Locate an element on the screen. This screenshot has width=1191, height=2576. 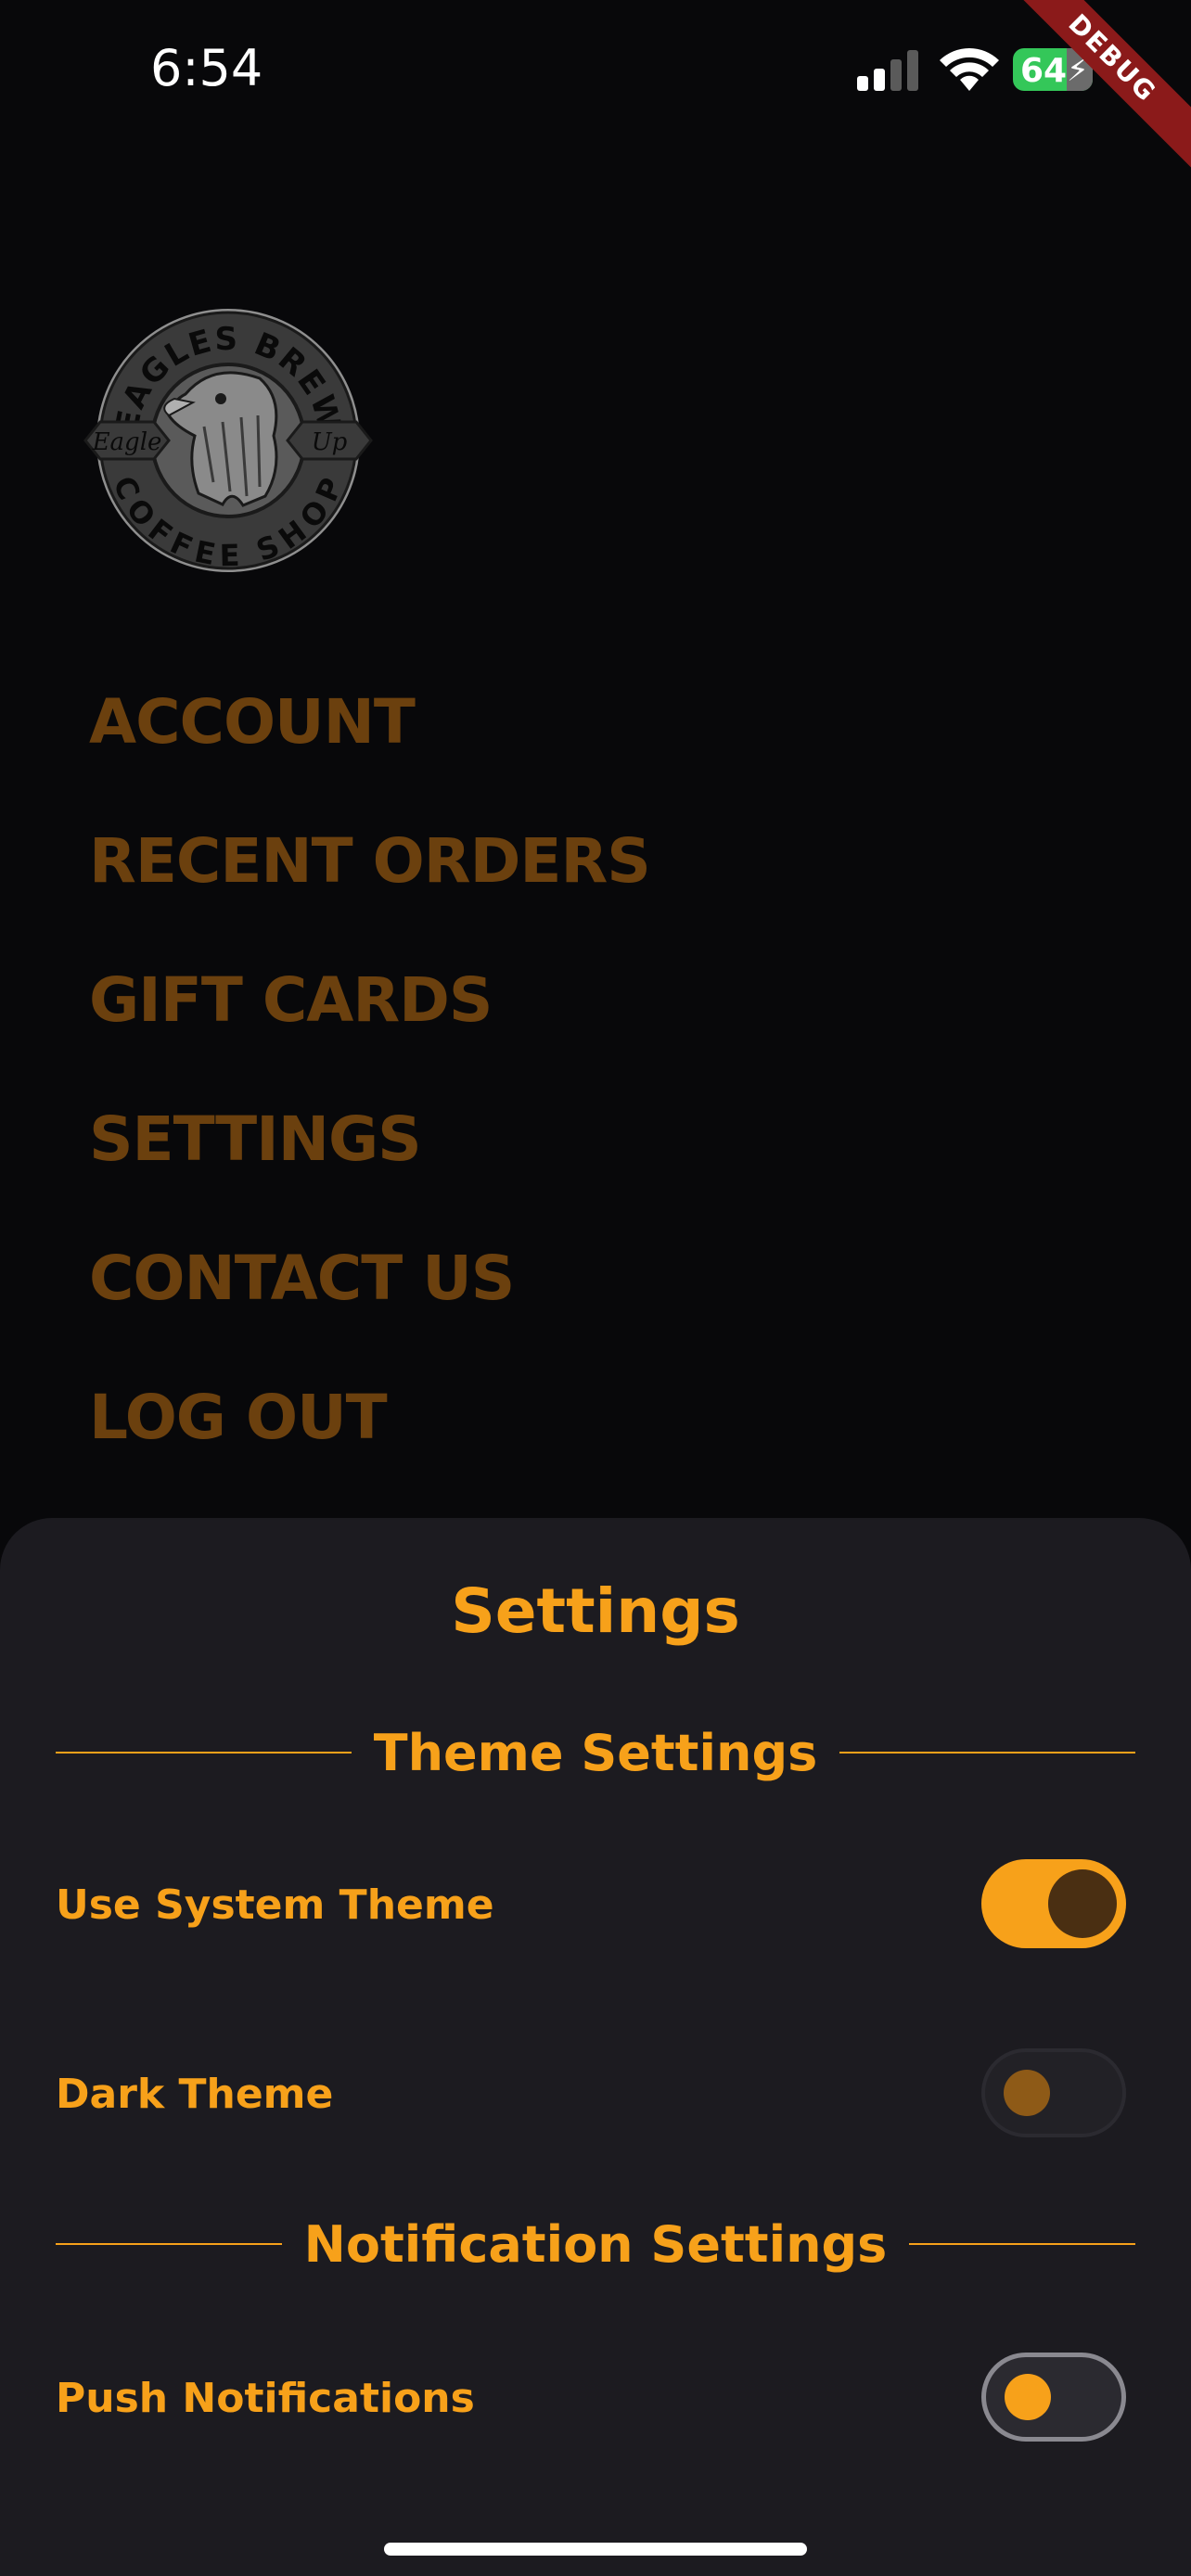
menu-item-contact-us: CONTACT US is located at coordinates (302, 1278).